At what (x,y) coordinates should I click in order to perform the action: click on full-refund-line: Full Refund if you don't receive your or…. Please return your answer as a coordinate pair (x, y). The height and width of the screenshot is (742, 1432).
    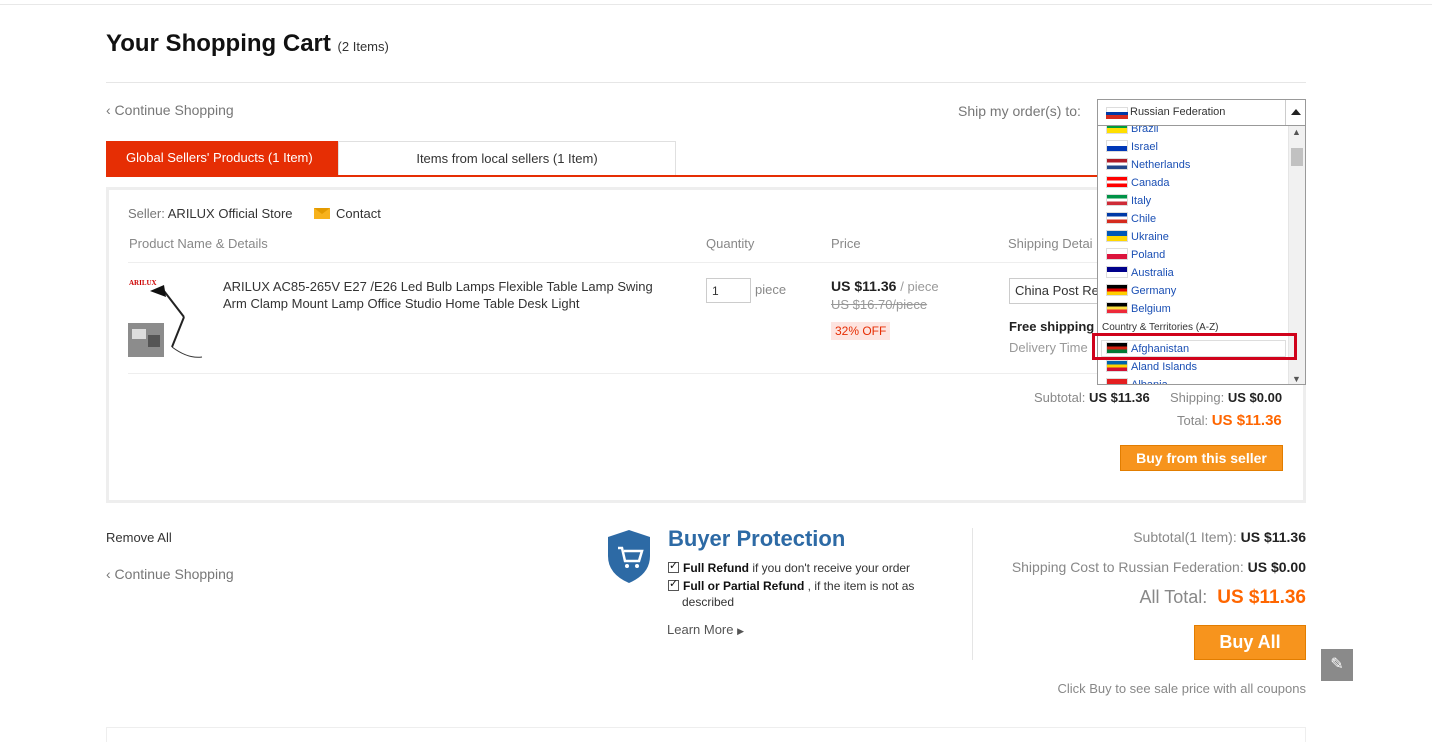
    Looking at the image, I should click on (789, 567).